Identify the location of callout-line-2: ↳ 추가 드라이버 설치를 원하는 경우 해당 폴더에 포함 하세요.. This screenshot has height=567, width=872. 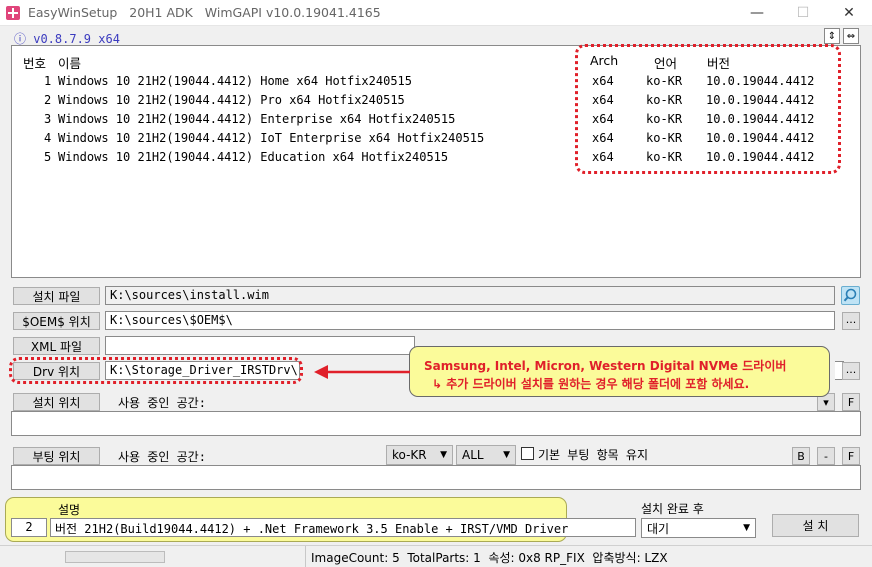
(591, 384).